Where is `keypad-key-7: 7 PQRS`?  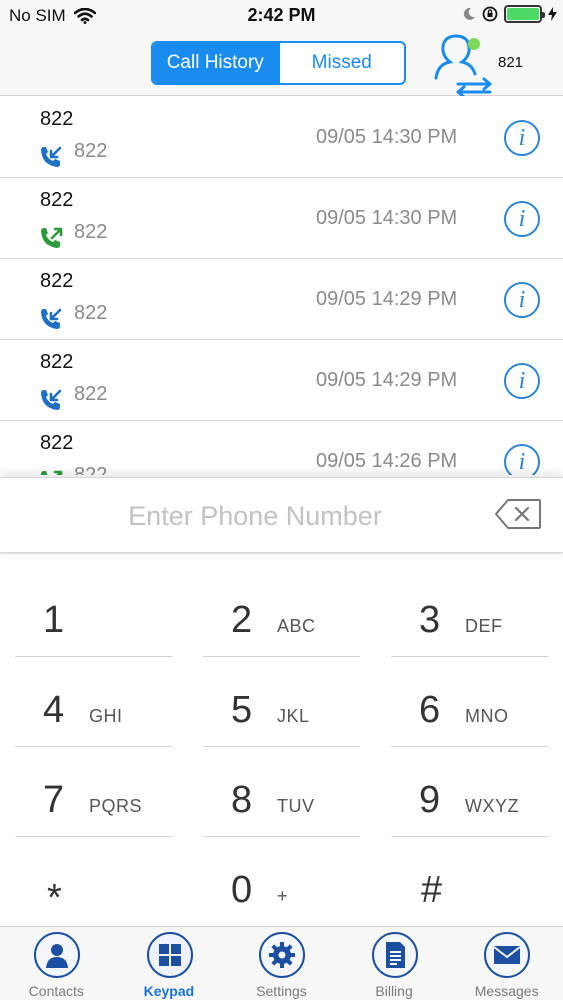 keypad-key-7: 7 PQRS is located at coordinates (93, 793).